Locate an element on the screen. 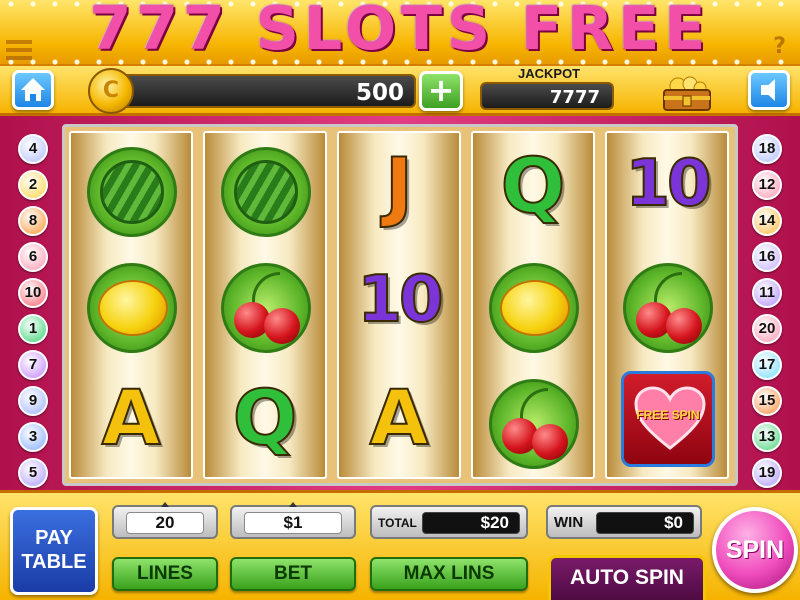  reel-5: 10 FREE SPIN is located at coordinates (667, 305).